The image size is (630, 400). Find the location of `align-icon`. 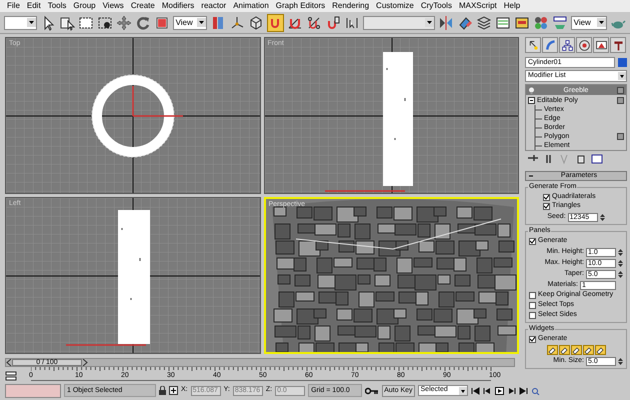

align-icon is located at coordinates (464, 22).